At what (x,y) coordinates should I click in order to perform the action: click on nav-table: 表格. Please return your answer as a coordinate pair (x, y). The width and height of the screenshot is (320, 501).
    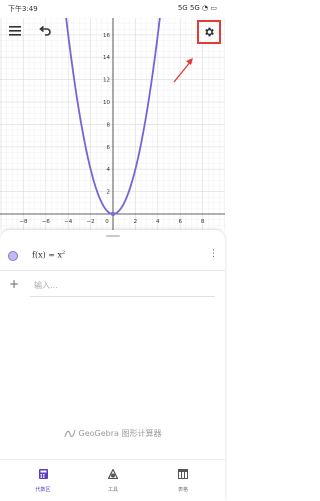
    Looking at the image, I should click on (183, 478).